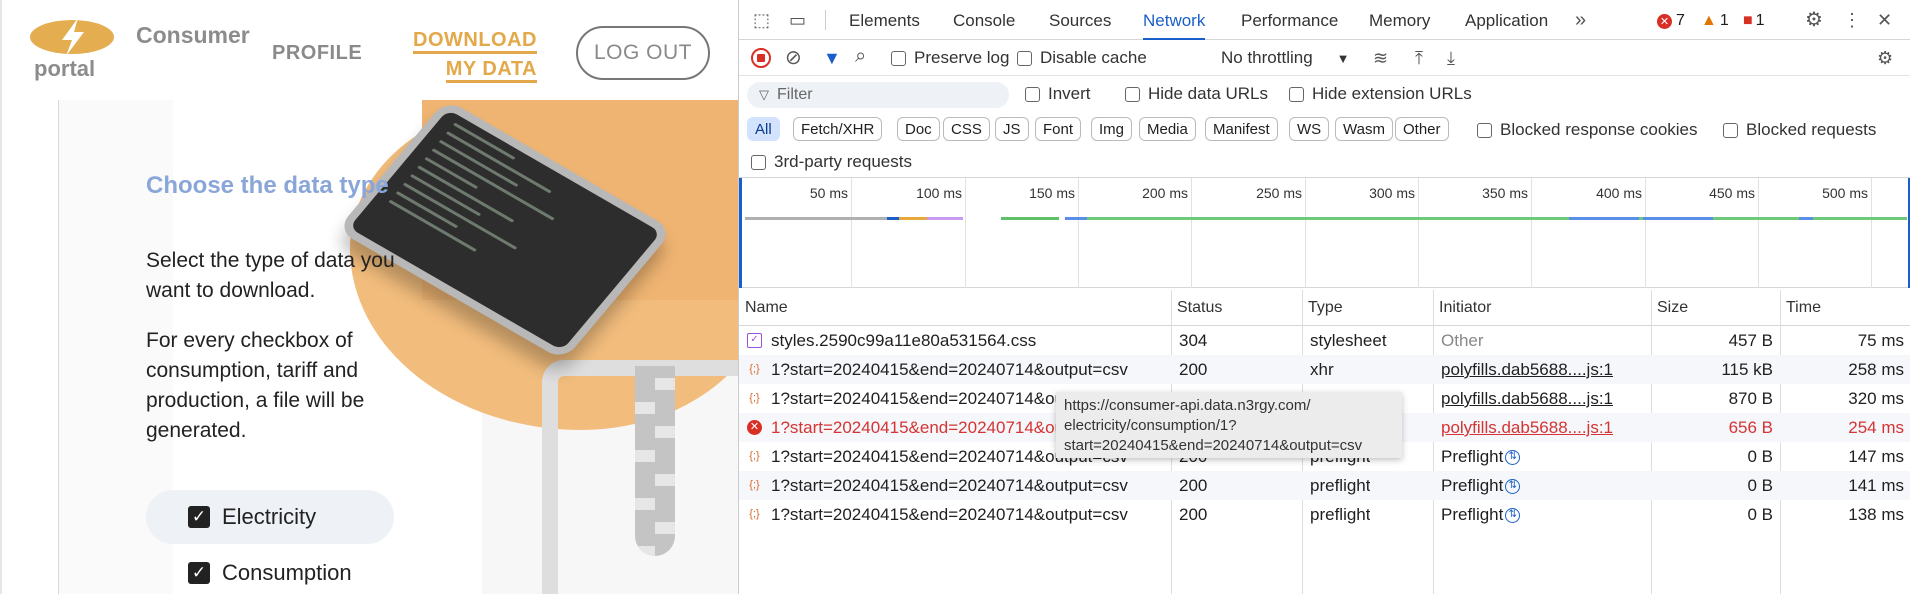  I want to click on request-time: 254 ms, so click(1876, 427).